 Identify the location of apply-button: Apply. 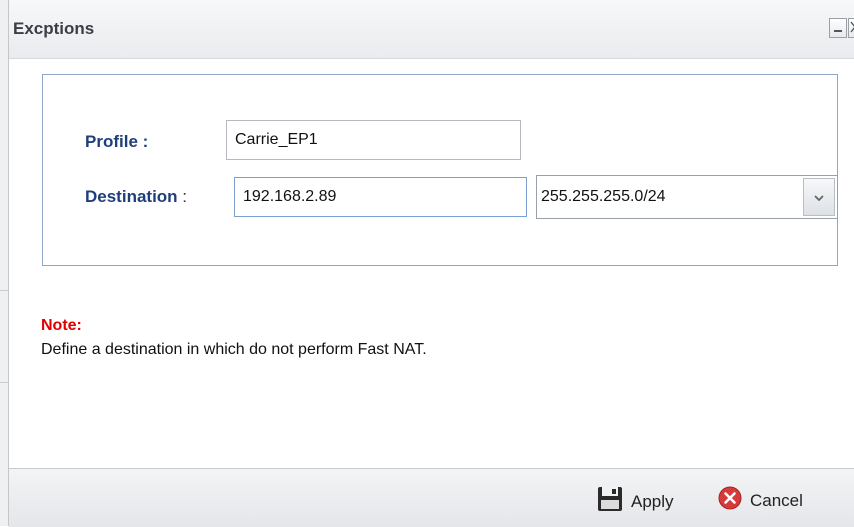
(635, 501).